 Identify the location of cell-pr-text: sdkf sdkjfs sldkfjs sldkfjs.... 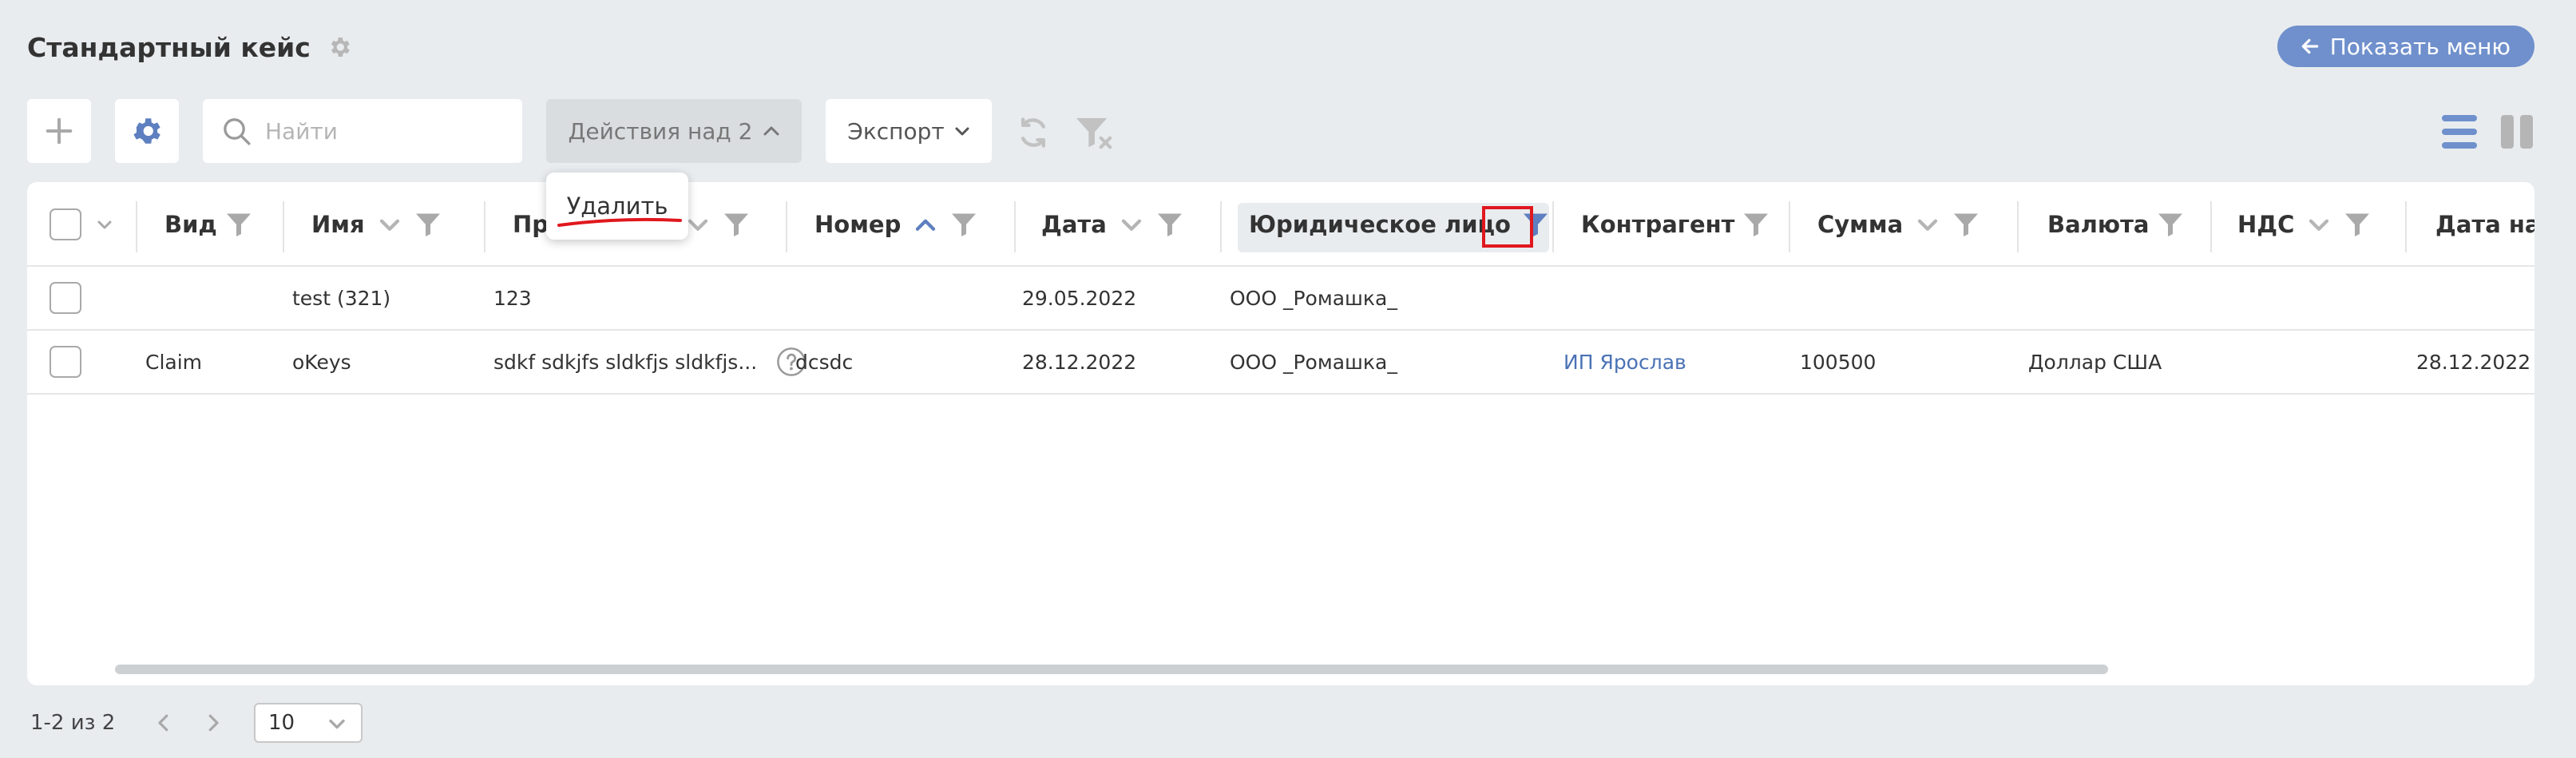
(625, 362).